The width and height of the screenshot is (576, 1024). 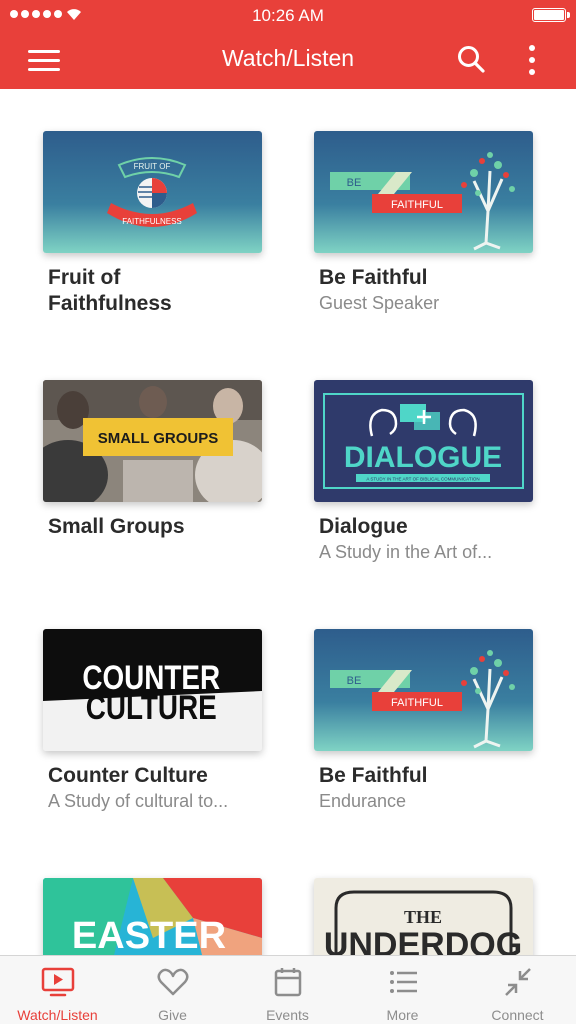 What do you see at coordinates (471, 59) in the screenshot?
I see `search-icon` at bounding box center [471, 59].